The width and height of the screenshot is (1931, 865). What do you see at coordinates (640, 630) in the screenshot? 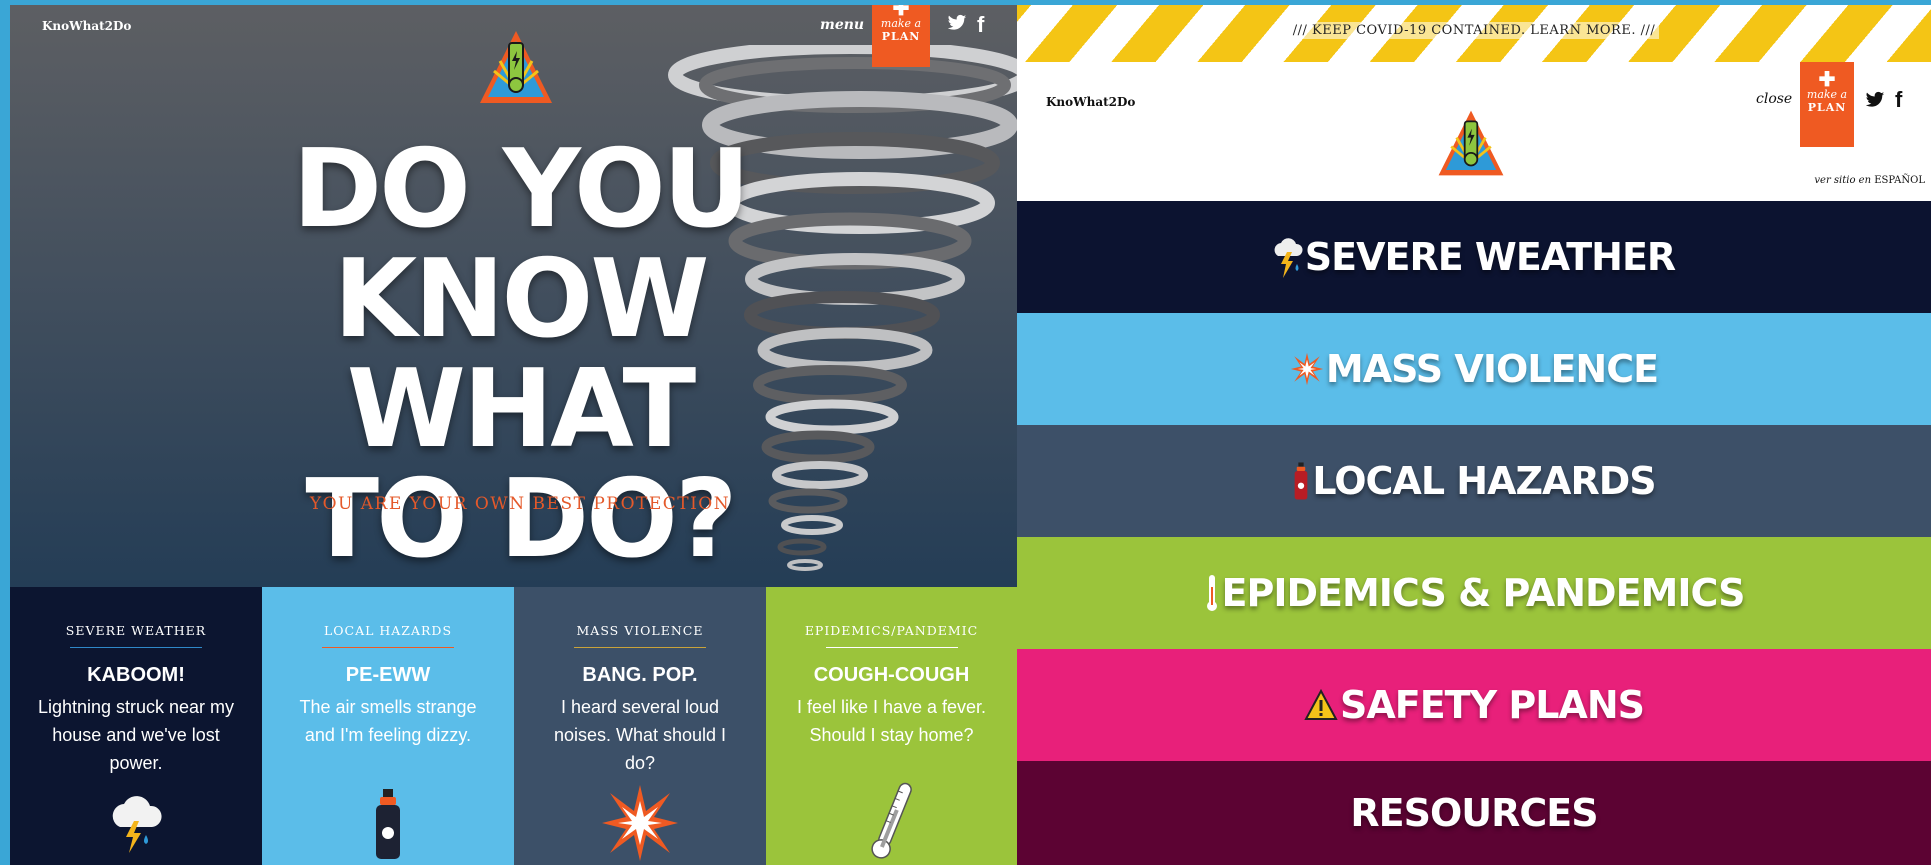
I see `card-category: MASS VIOLENCE` at bounding box center [640, 630].